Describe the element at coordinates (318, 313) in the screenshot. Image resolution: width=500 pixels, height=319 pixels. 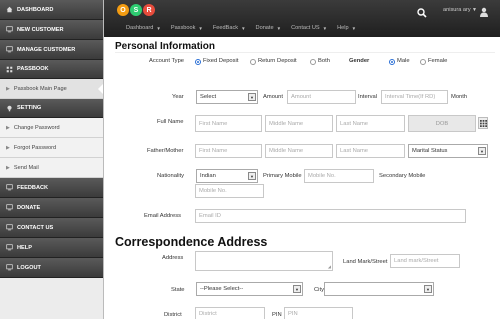
I see `pin-input: PIN` at that location.